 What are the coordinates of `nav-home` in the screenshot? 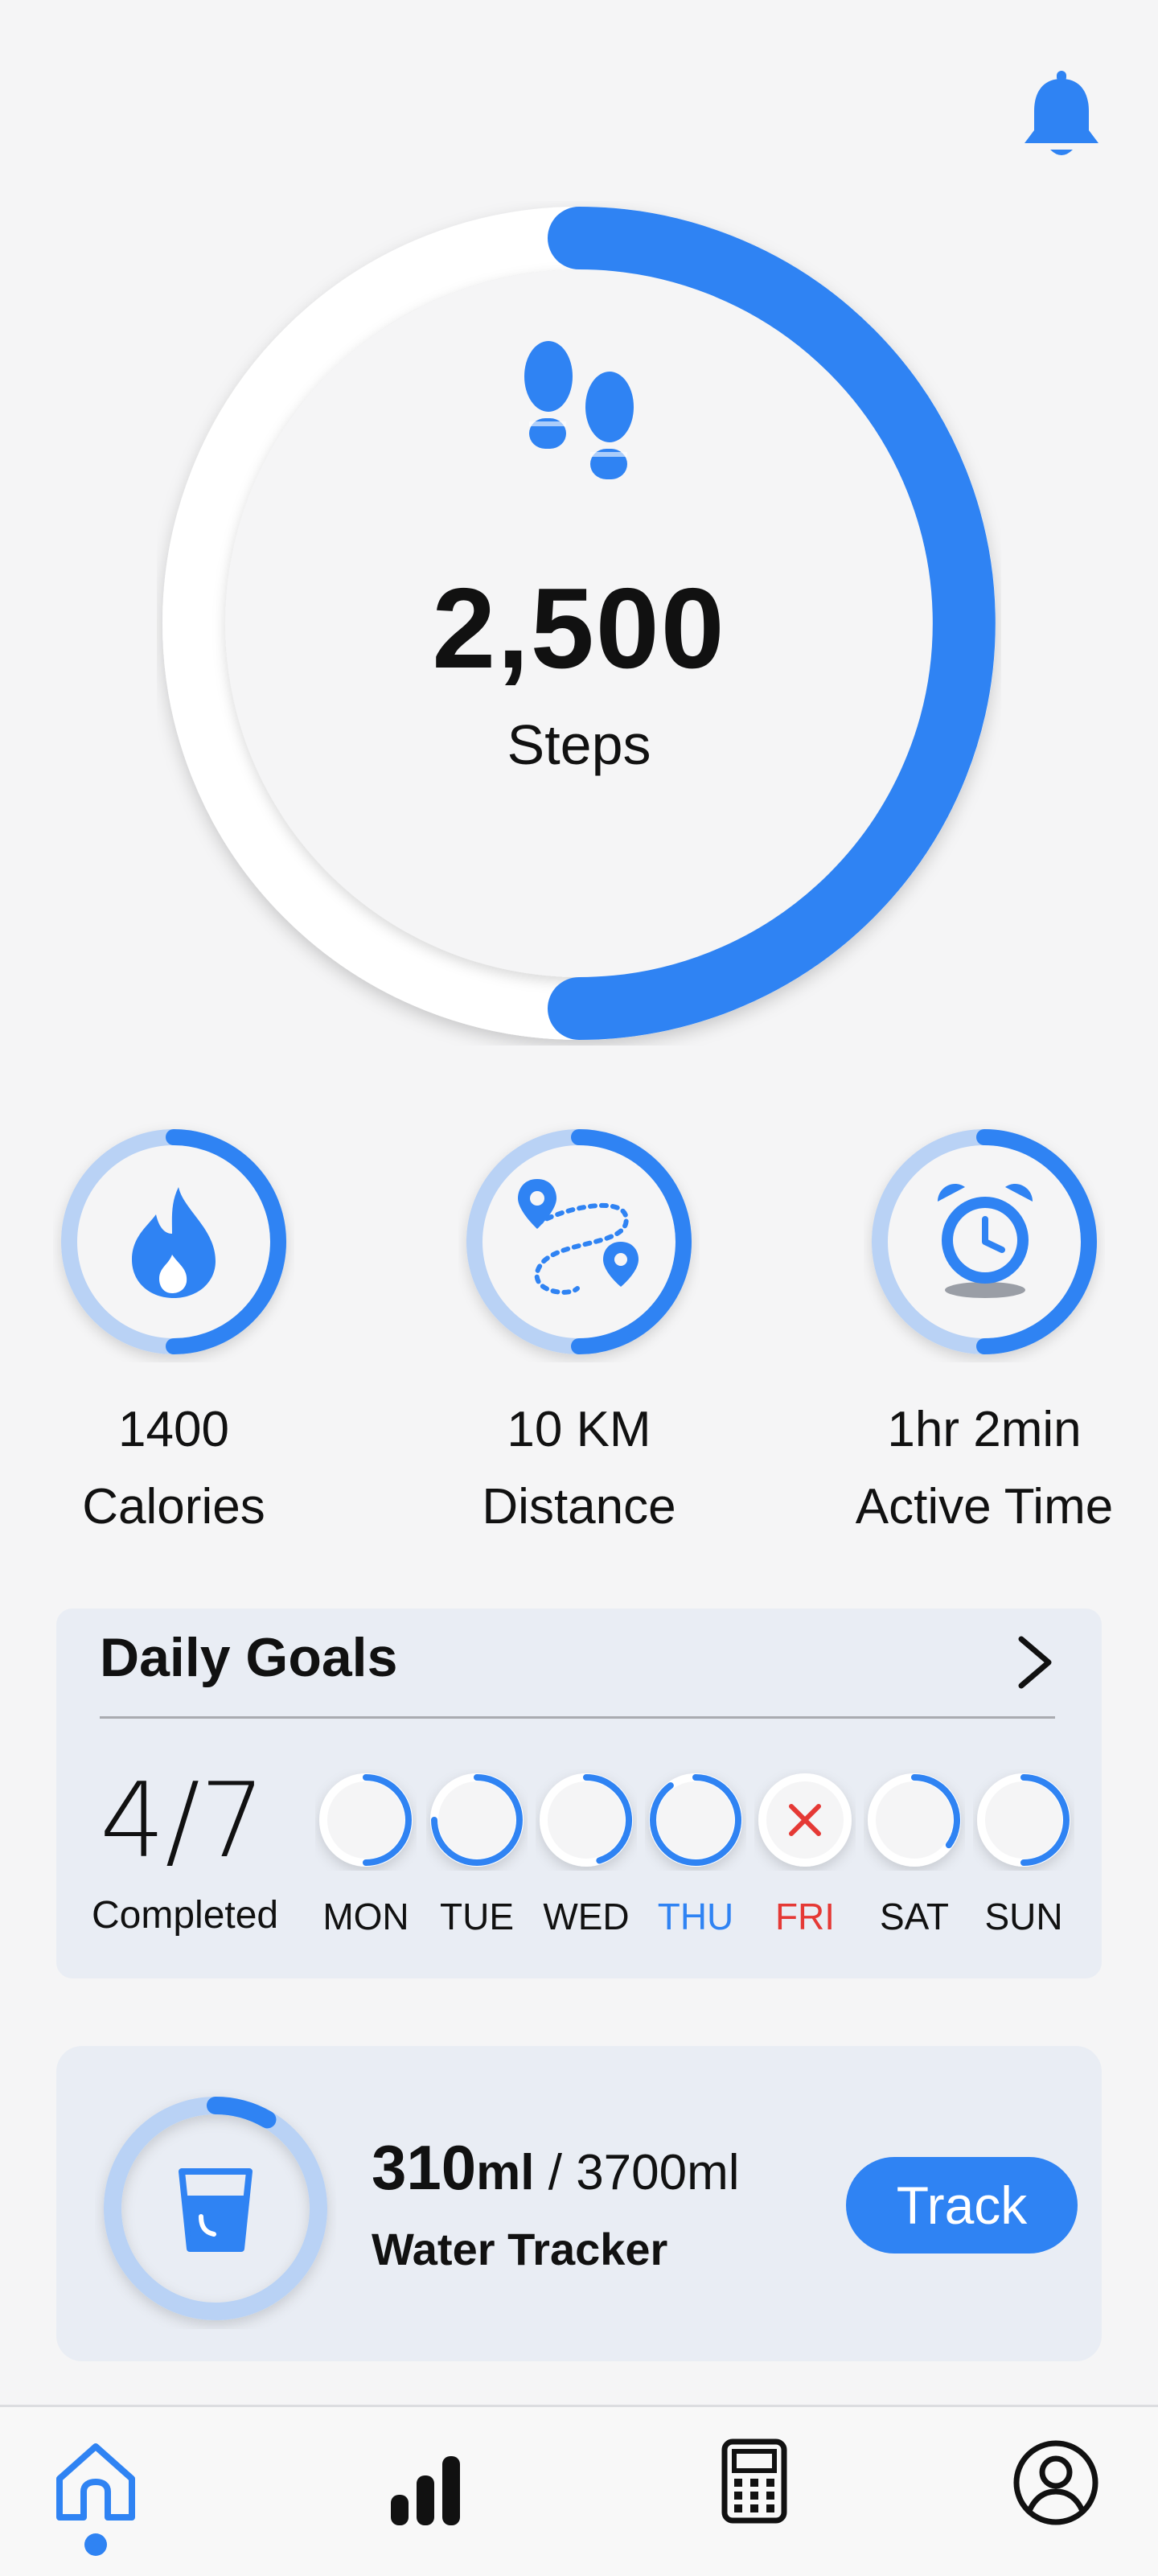 It's located at (95, 2482).